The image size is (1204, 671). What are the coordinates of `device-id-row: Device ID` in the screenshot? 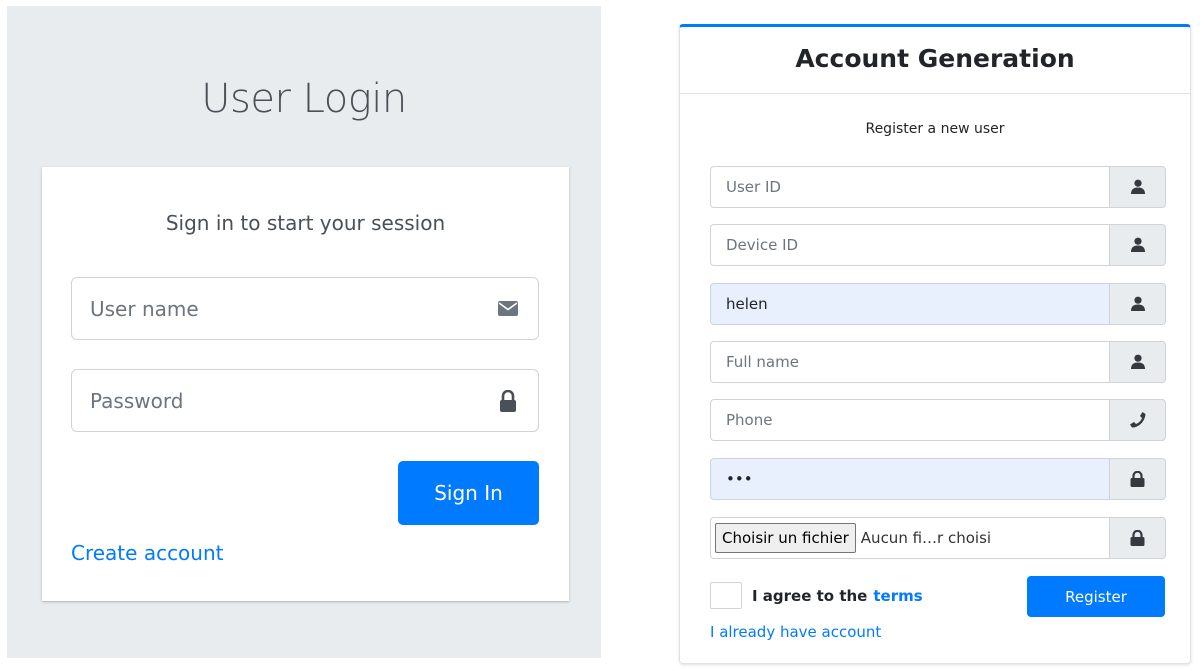 It's located at (938, 245).